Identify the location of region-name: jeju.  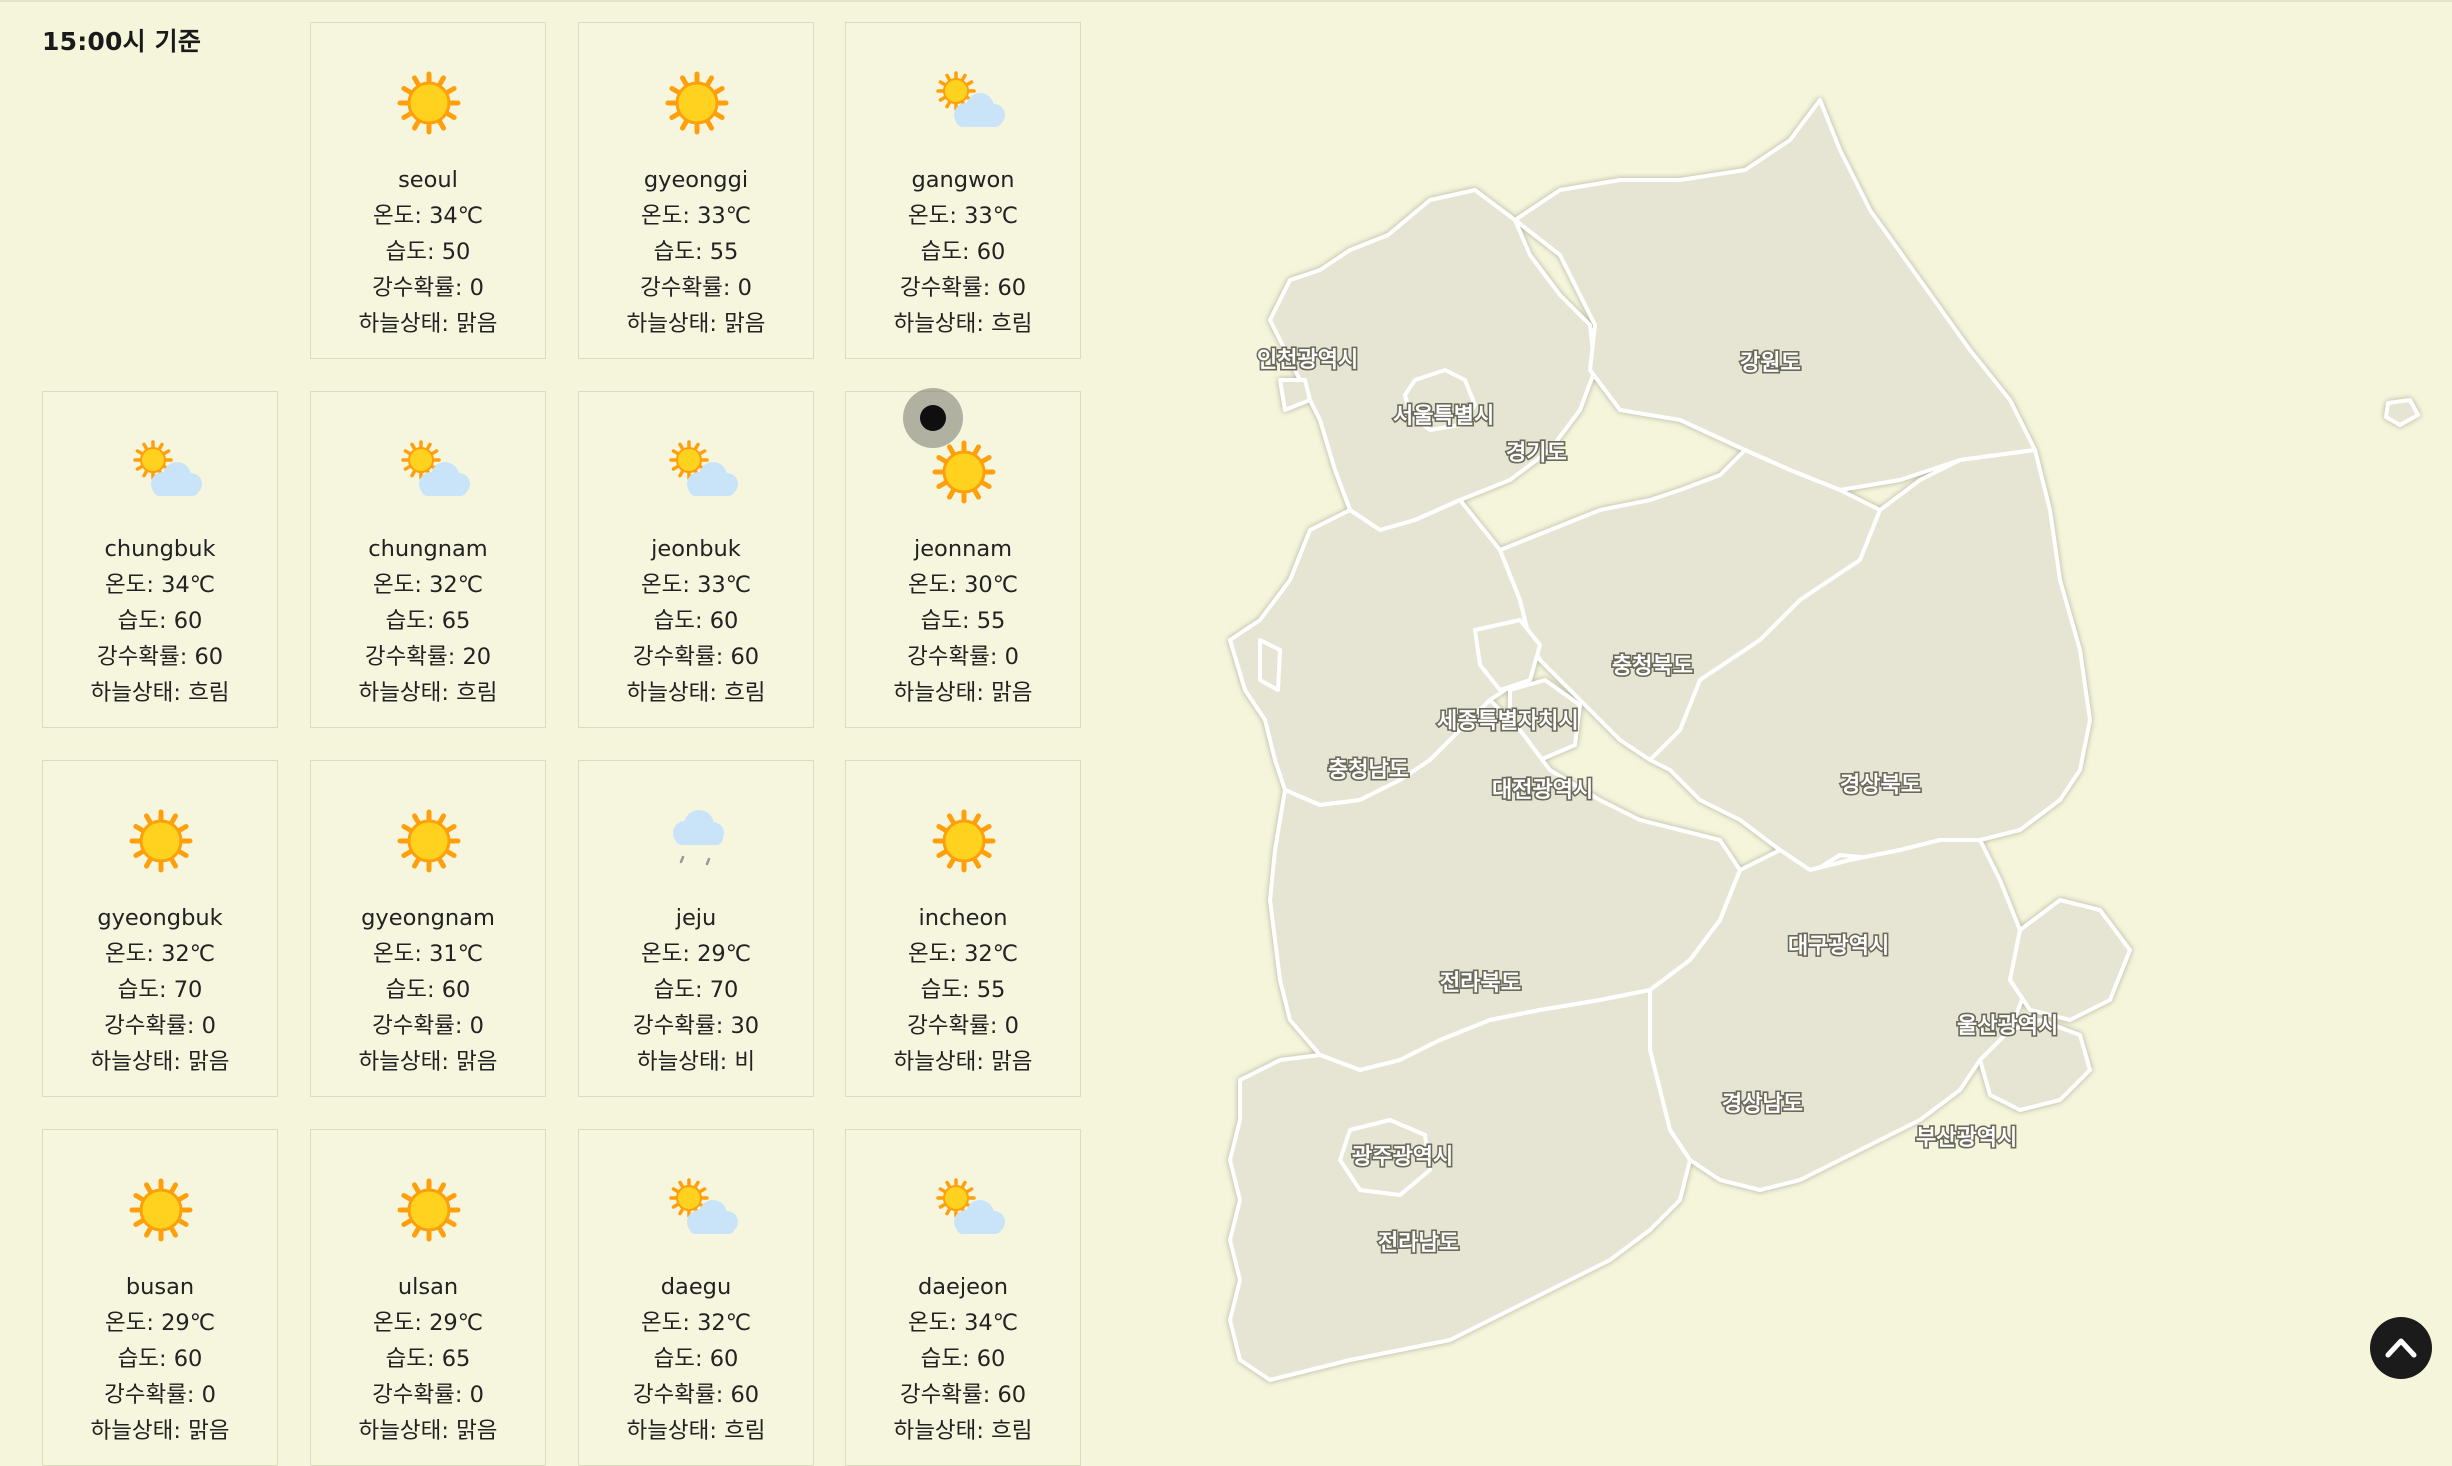
(696, 918).